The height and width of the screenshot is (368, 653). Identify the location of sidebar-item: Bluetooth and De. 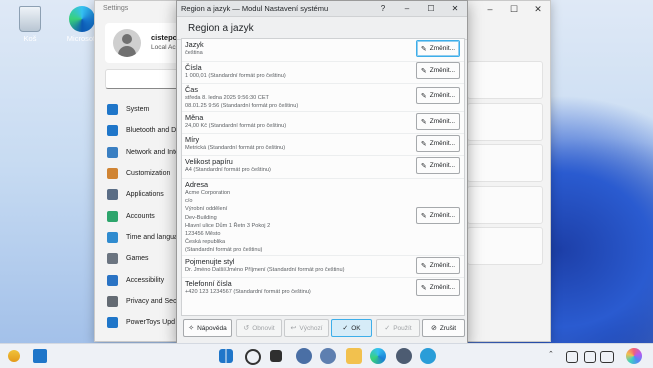
(145, 130).